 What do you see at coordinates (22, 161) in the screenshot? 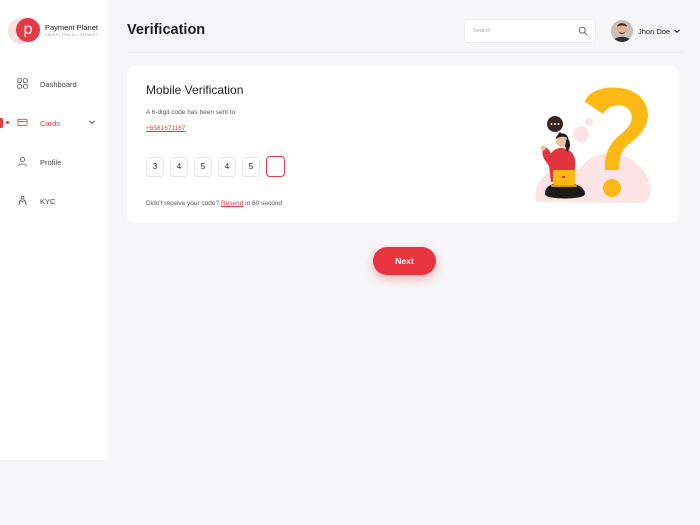
I see `user-icon` at bounding box center [22, 161].